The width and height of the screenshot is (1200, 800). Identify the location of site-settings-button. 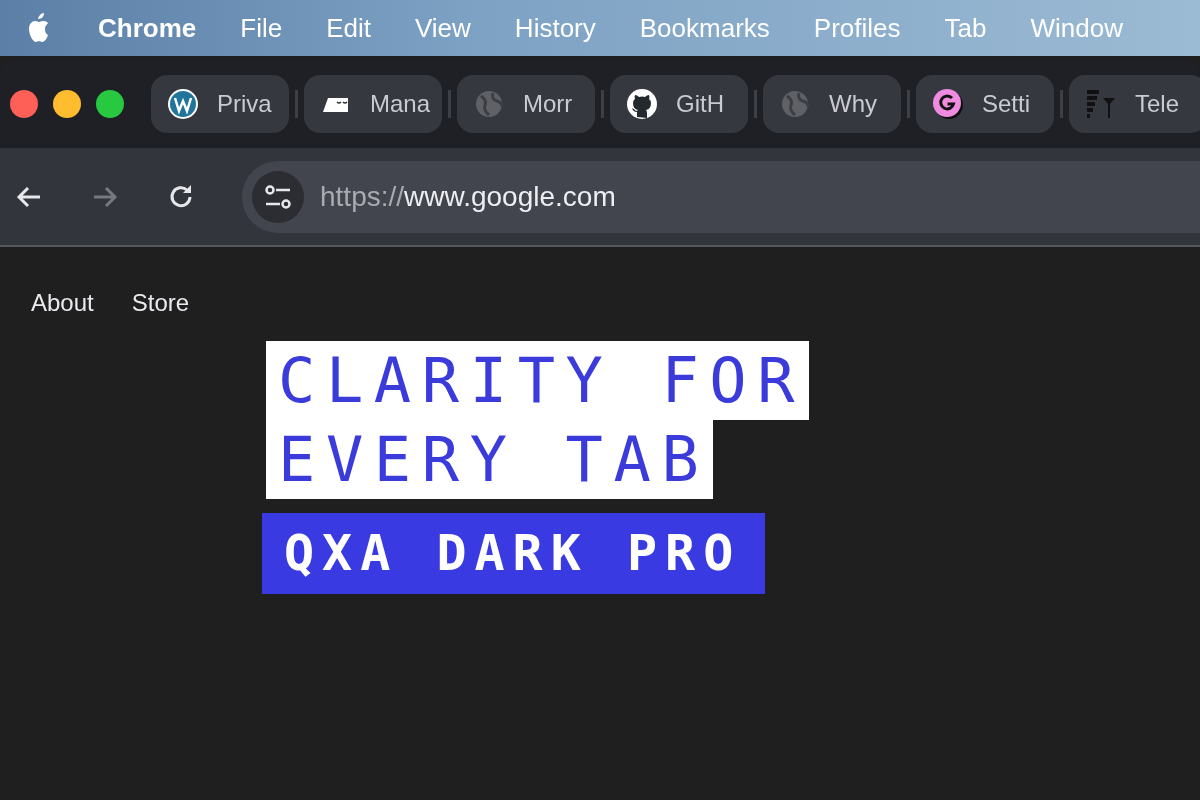
(278, 196).